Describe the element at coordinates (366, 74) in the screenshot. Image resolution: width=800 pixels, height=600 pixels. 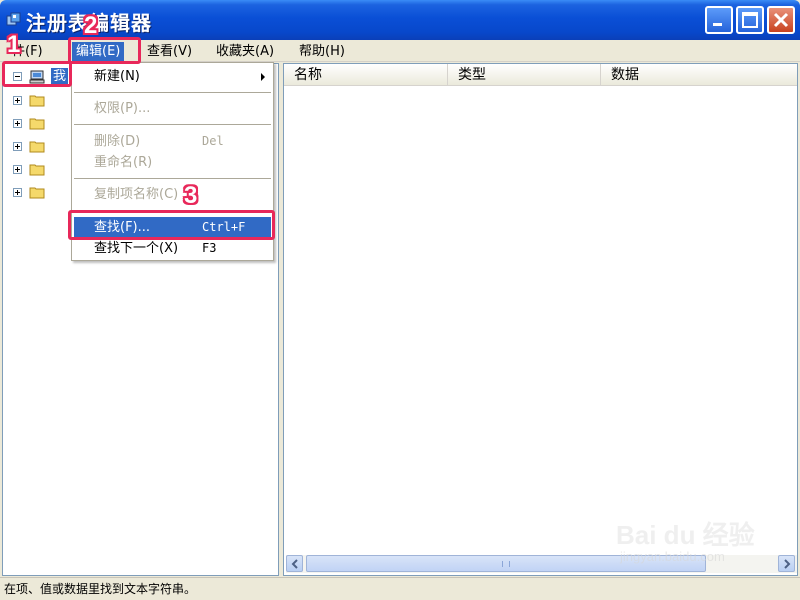
I see `column-name: 名称` at that location.